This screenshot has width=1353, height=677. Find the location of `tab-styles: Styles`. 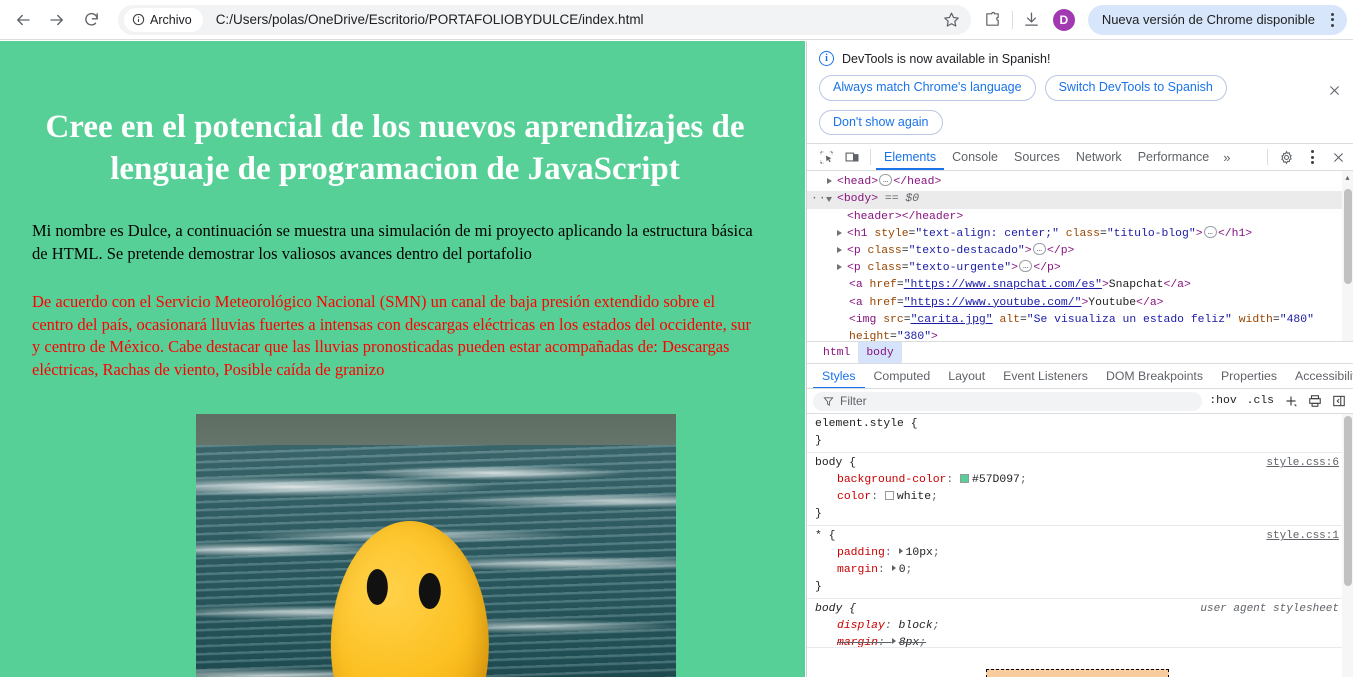

tab-styles: Styles is located at coordinates (839, 376).